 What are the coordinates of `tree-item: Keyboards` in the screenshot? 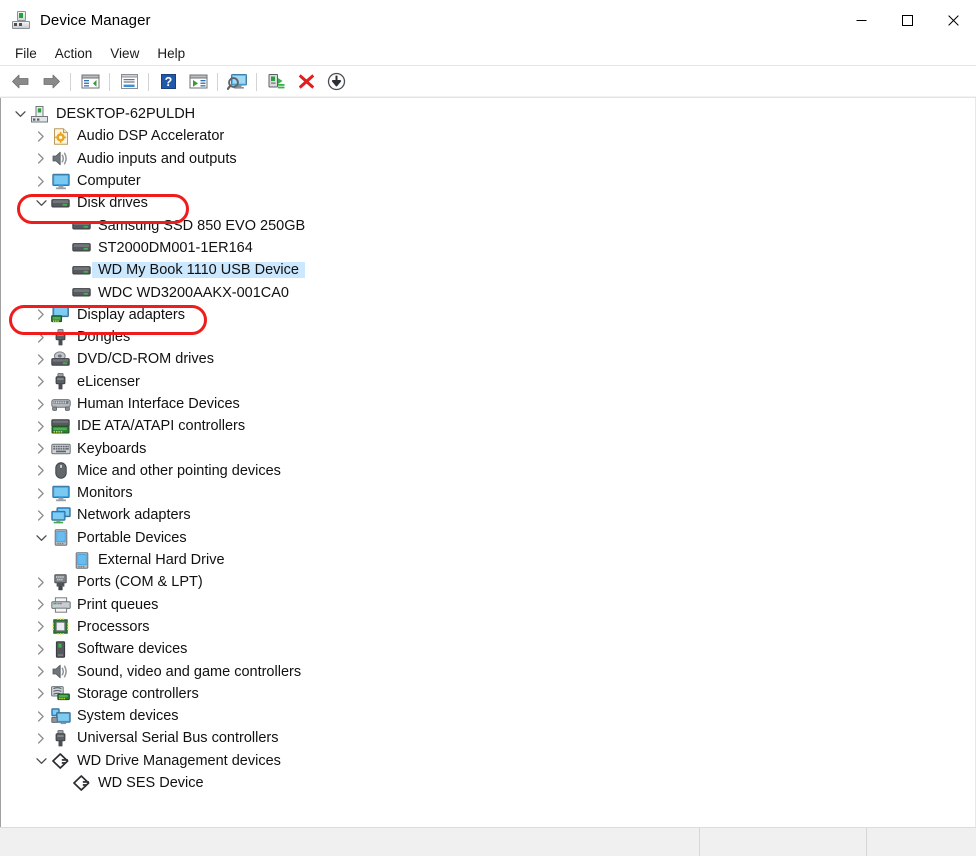 It's located at (488, 448).